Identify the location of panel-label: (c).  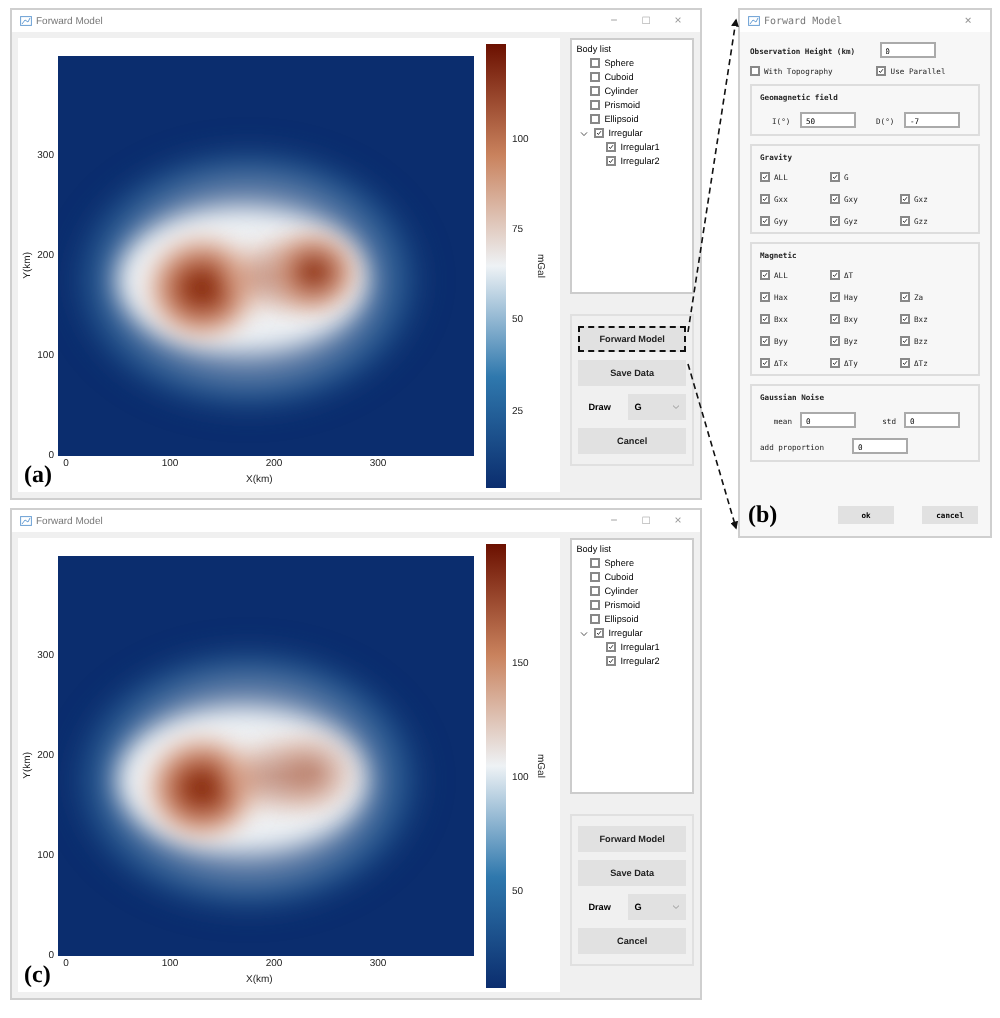
(37, 975).